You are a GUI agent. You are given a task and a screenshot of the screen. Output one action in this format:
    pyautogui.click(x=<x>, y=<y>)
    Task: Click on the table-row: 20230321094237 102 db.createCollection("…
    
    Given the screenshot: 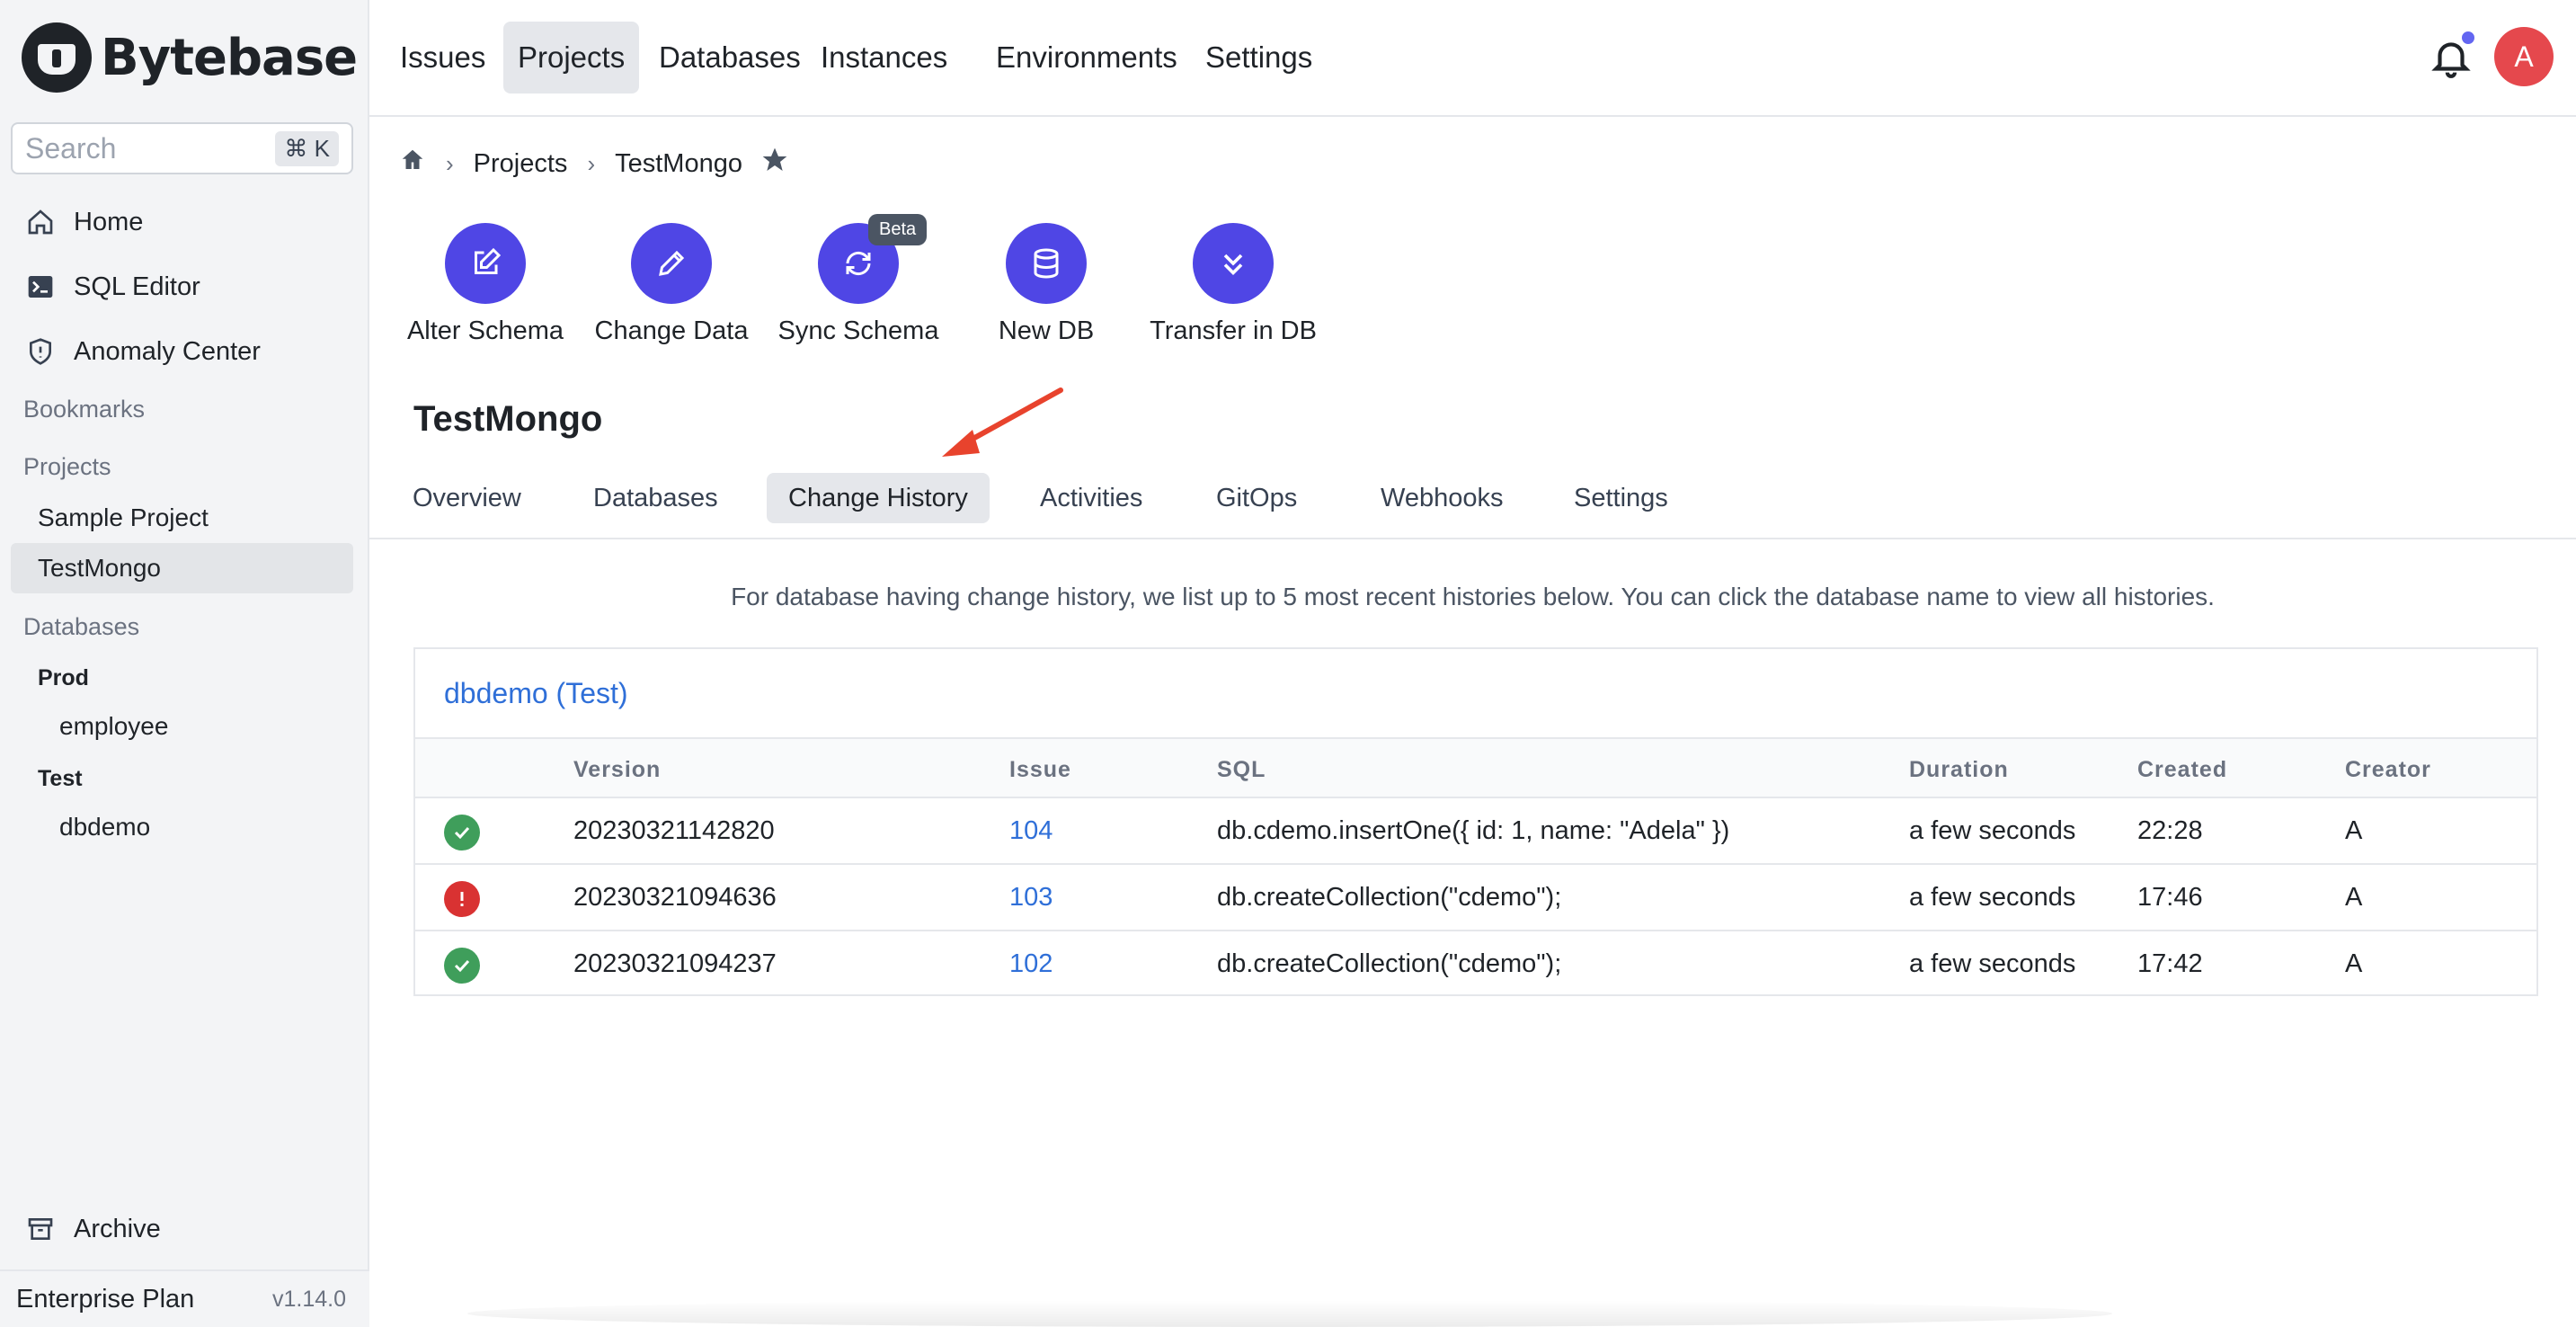 What is the action you would take?
    pyautogui.click(x=1475, y=965)
    